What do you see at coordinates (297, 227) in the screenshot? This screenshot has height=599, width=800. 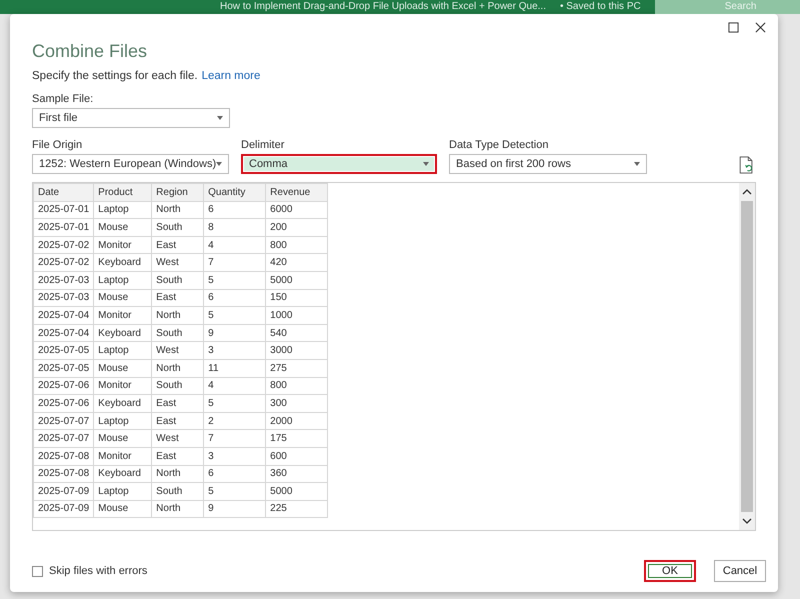 I see `table-cell: 200` at bounding box center [297, 227].